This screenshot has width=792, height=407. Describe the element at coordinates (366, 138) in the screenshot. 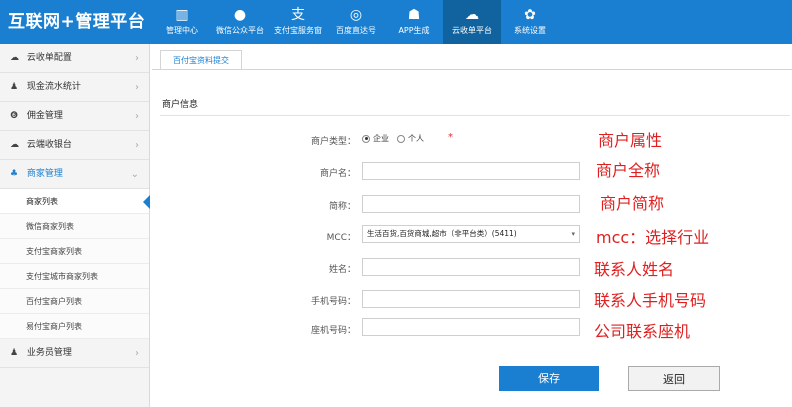

I see `radio-enterprise` at that location.